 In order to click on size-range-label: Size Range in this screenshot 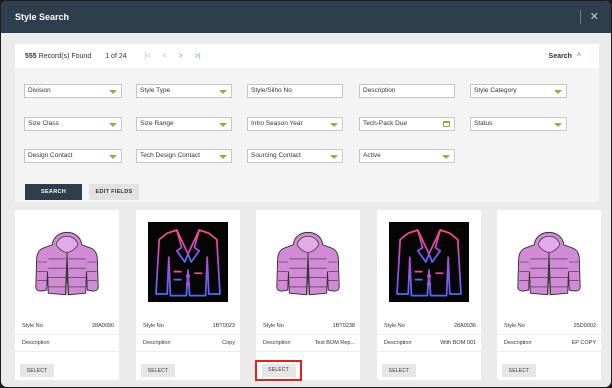, I will do `click(157, 123)`.